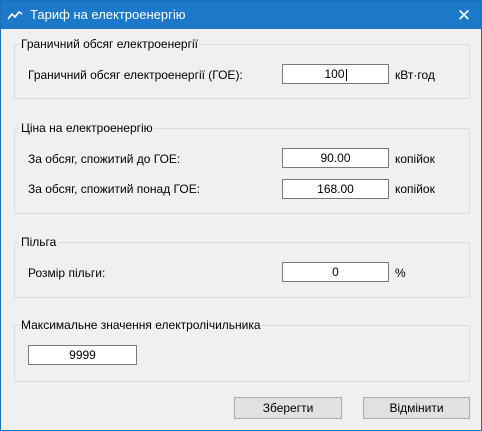 This screenshot has width=482, height=431. What do you see at coordinates (141, 325) in the screenshot?
I see `meter-group-title: Максимальне значення електролічильника` at bounding box center [141, 325].